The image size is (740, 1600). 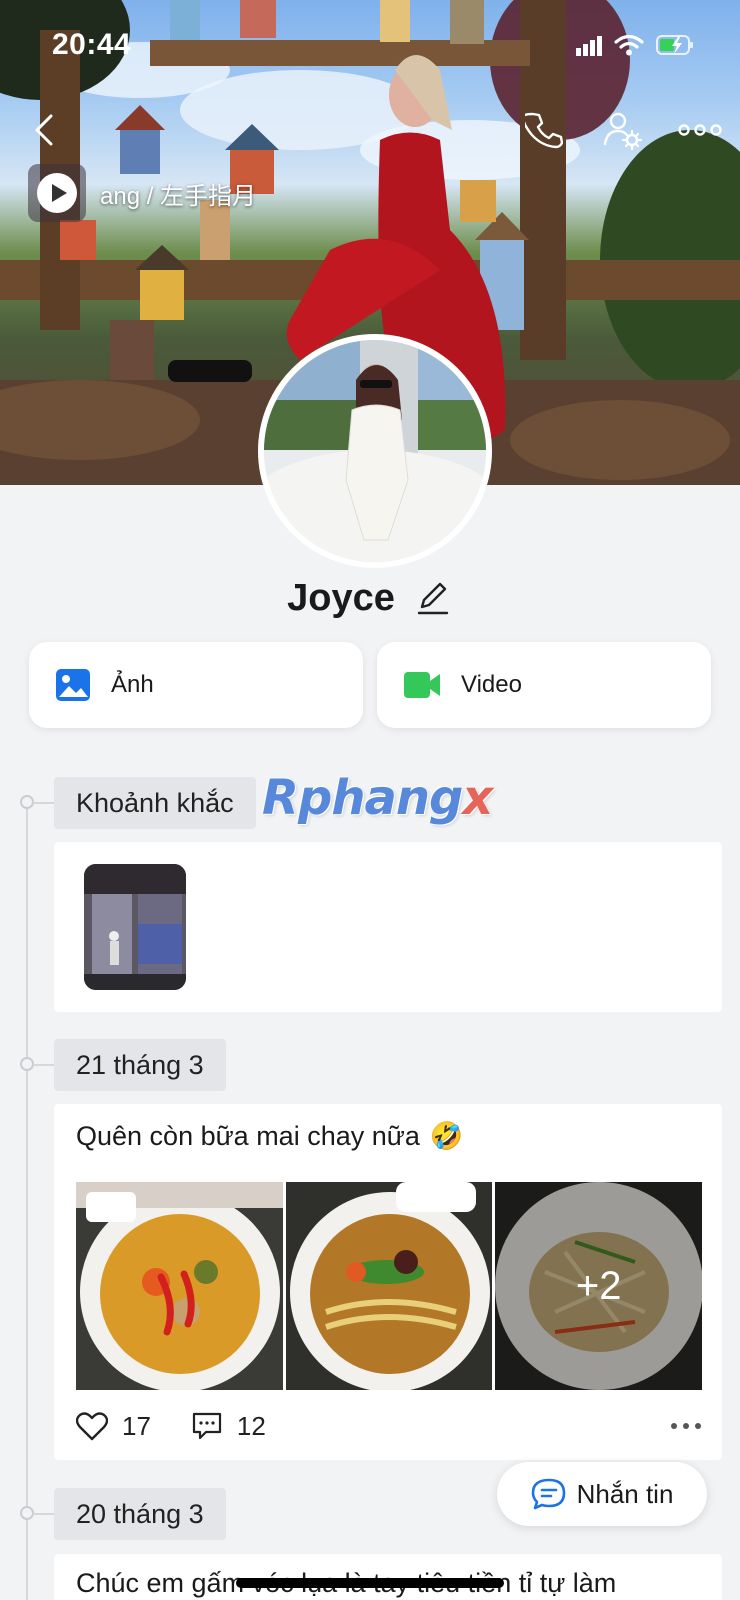 I want to click on video-camera-icon, so click(x=422, y=685).